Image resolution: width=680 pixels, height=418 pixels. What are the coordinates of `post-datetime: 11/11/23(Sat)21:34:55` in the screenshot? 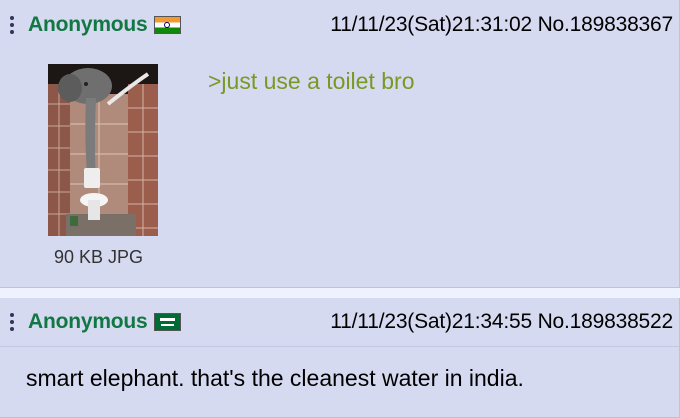 It's located at (431, 321).